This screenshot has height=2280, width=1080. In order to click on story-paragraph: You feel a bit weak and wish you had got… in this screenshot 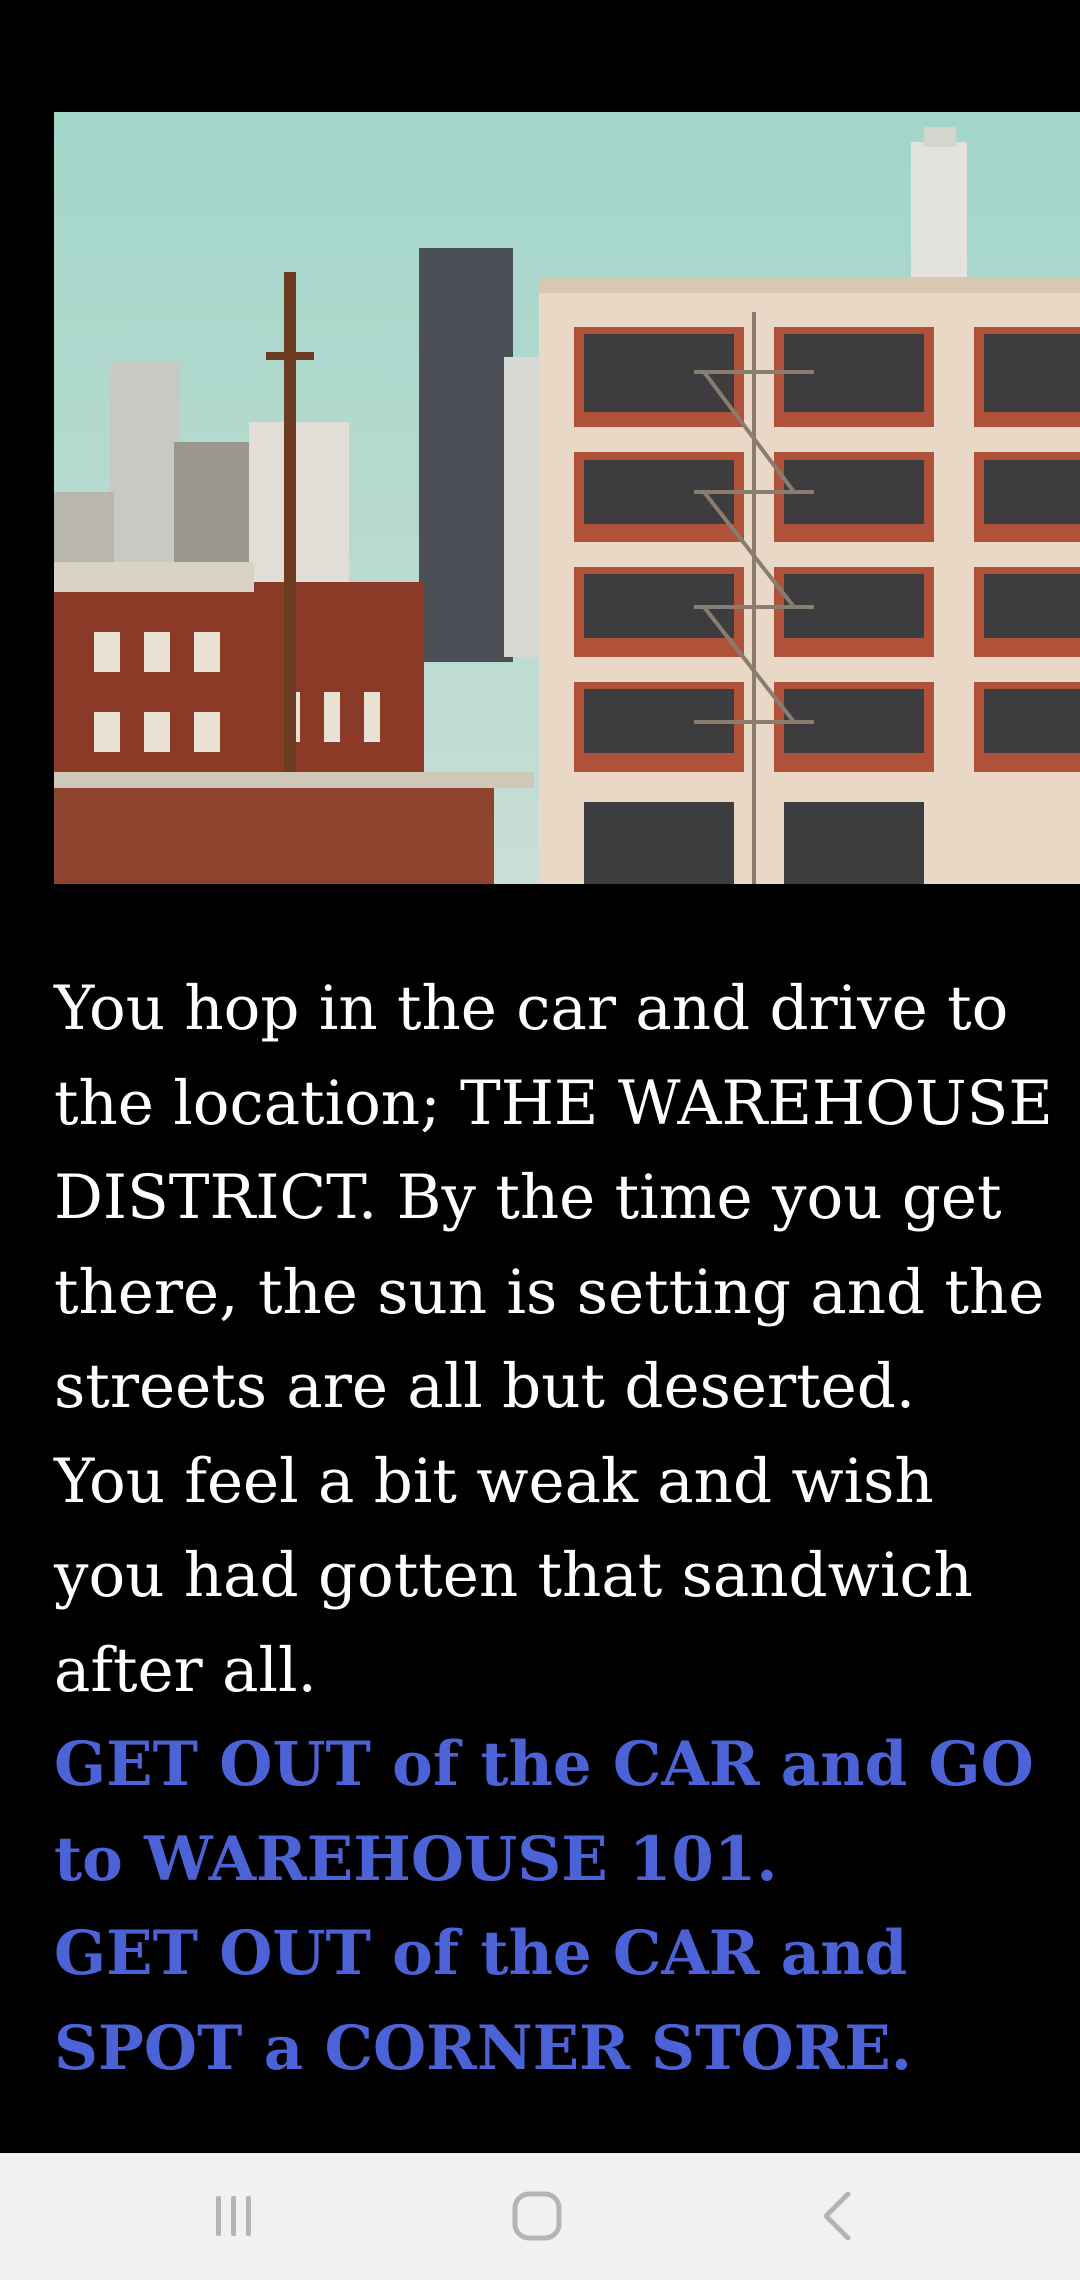, I will do `click(513, 1575)`.